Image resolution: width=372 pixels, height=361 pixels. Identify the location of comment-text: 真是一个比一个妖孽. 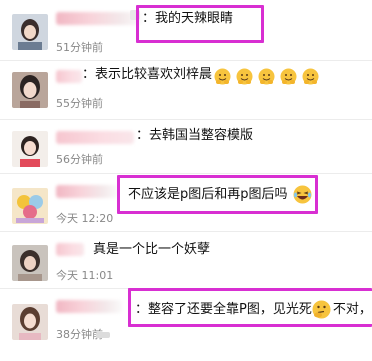
(152, 249).